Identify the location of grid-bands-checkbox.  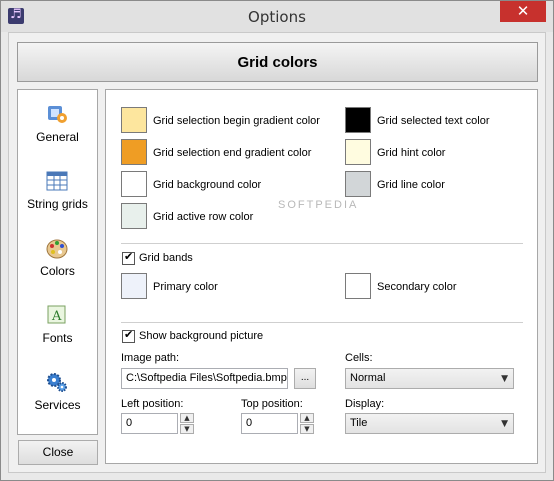
(128, 257).